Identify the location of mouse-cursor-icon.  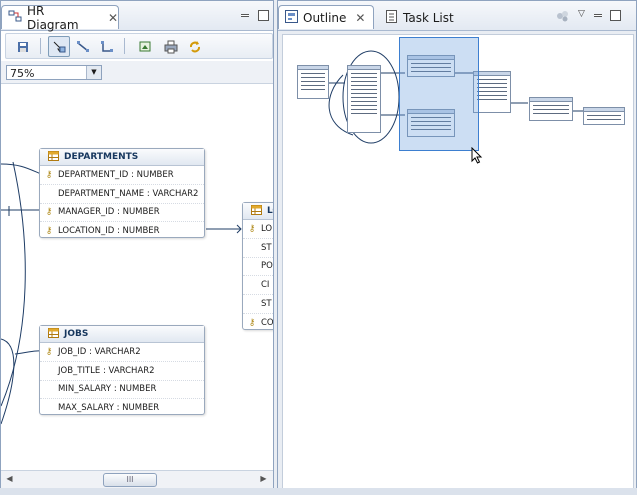
(477, 157).